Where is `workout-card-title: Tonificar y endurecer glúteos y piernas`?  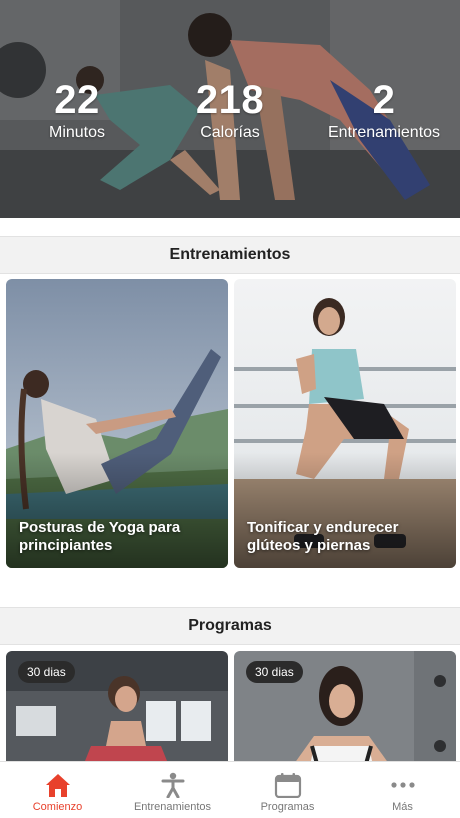
workout-card-title: Tonificar y endurecer glúteos y piernas is located at coordinates (323, 536).